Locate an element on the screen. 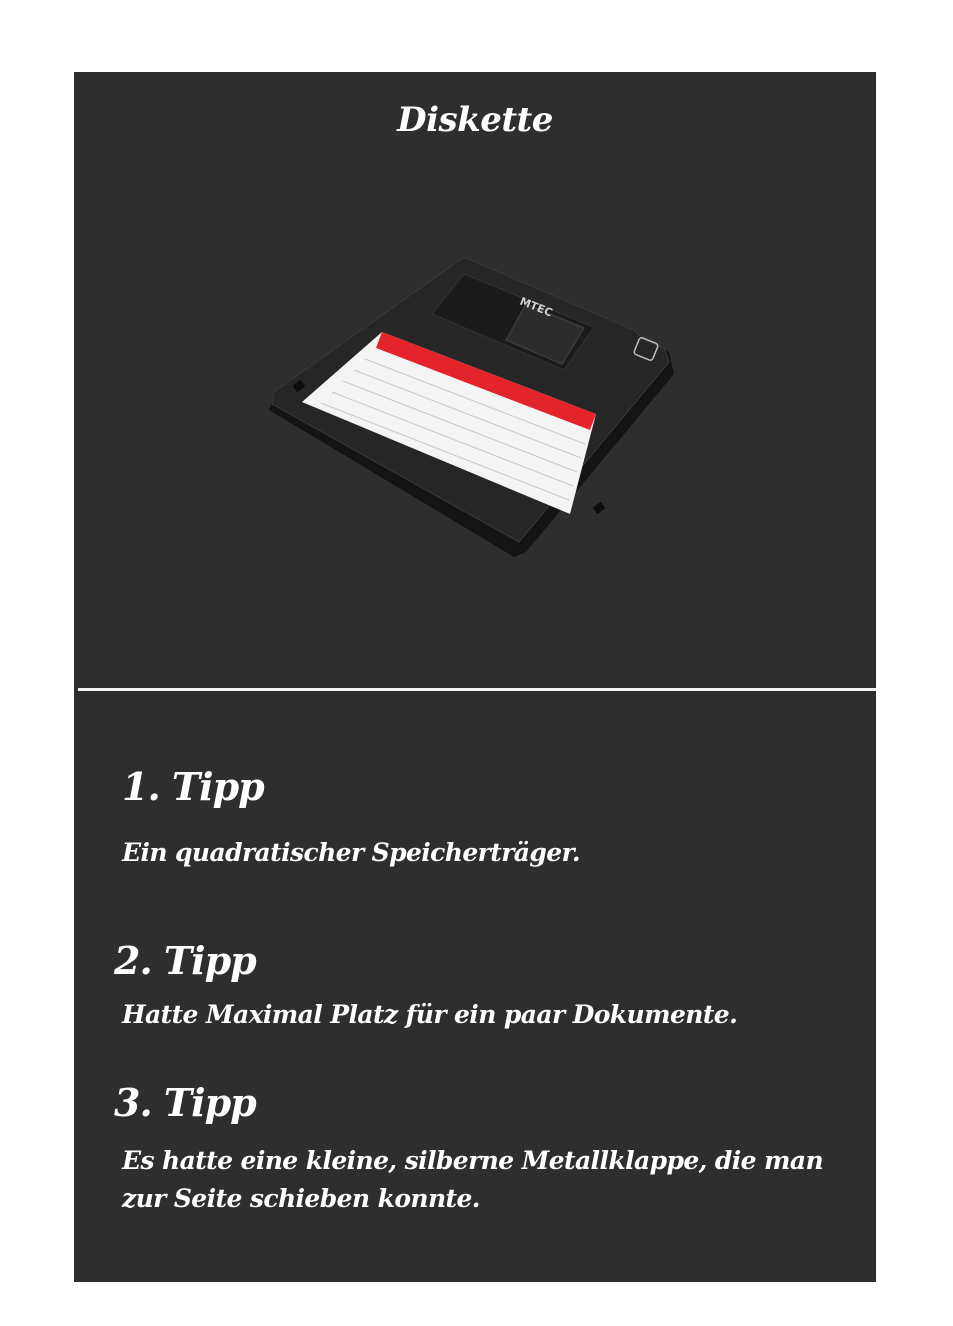 The image size is (953, 1326). tip-1-text: Ein quadratischer Speicherträger. is located at coordinates (351, 852).